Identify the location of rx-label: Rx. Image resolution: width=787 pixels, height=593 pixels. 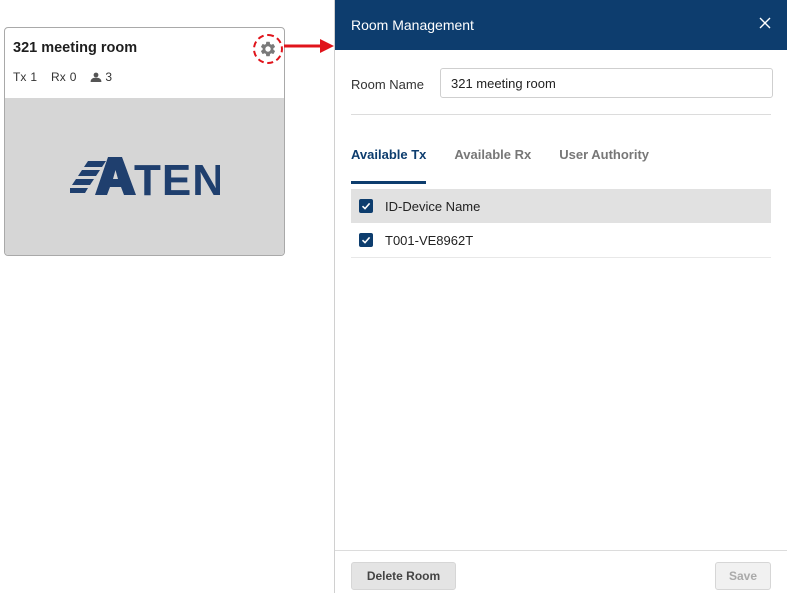
(58, 77).